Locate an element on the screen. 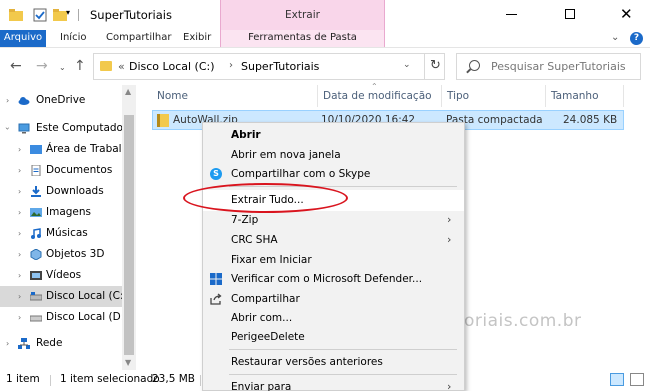 This screenshot has height=391, width=650. nav-item-este-computador: › Este Computador is located at coordinates (63, 128).